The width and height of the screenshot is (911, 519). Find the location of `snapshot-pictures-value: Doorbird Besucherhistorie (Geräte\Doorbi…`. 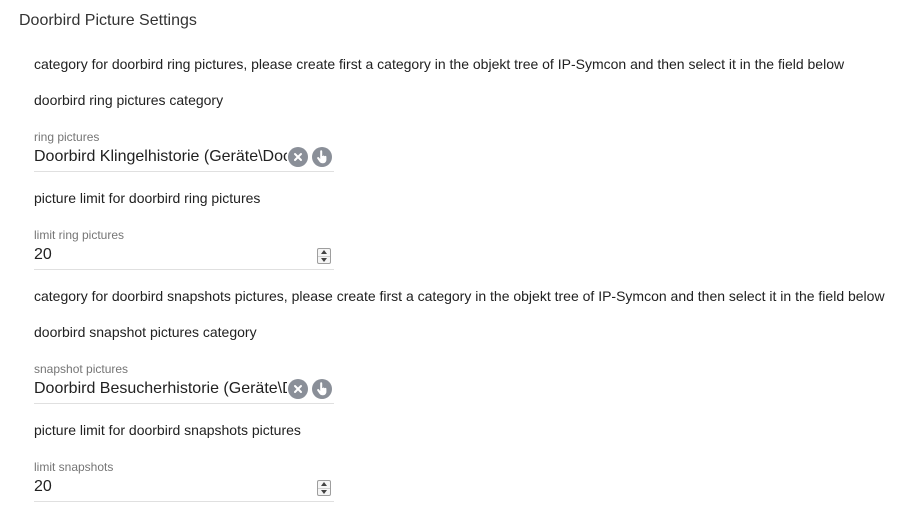

snapshot-pictures-value: Doorbird Besucherhistorie (Geräte\Doorbi… is located at coordinates (160, 389).